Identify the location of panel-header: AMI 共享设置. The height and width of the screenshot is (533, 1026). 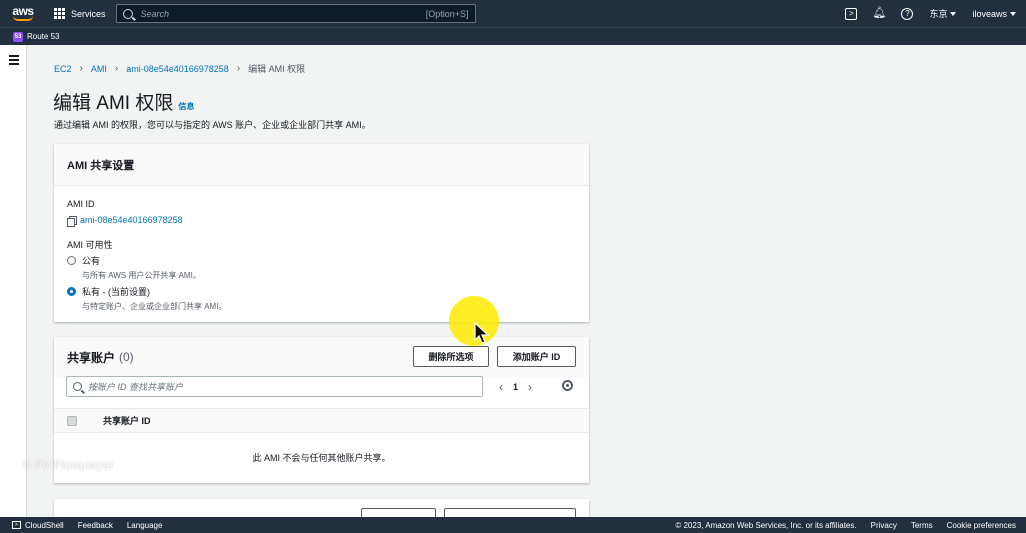
(321, 165).